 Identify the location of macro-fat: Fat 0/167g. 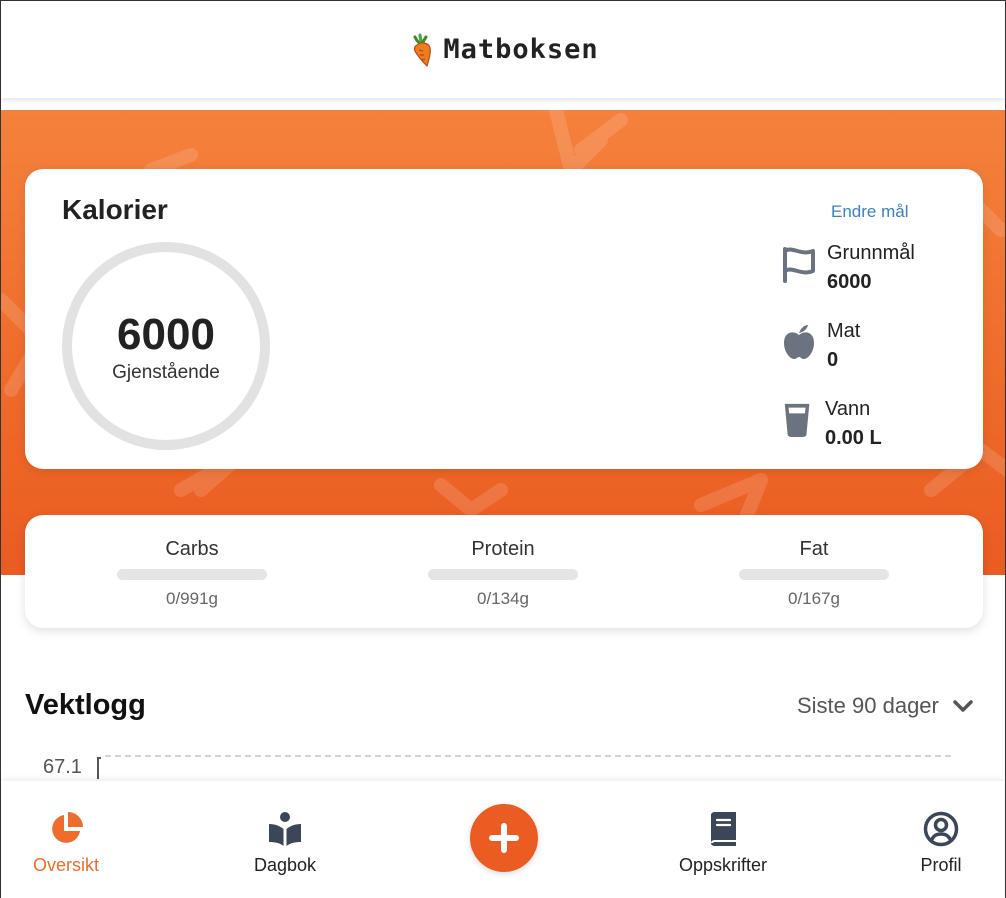
(814, 573).